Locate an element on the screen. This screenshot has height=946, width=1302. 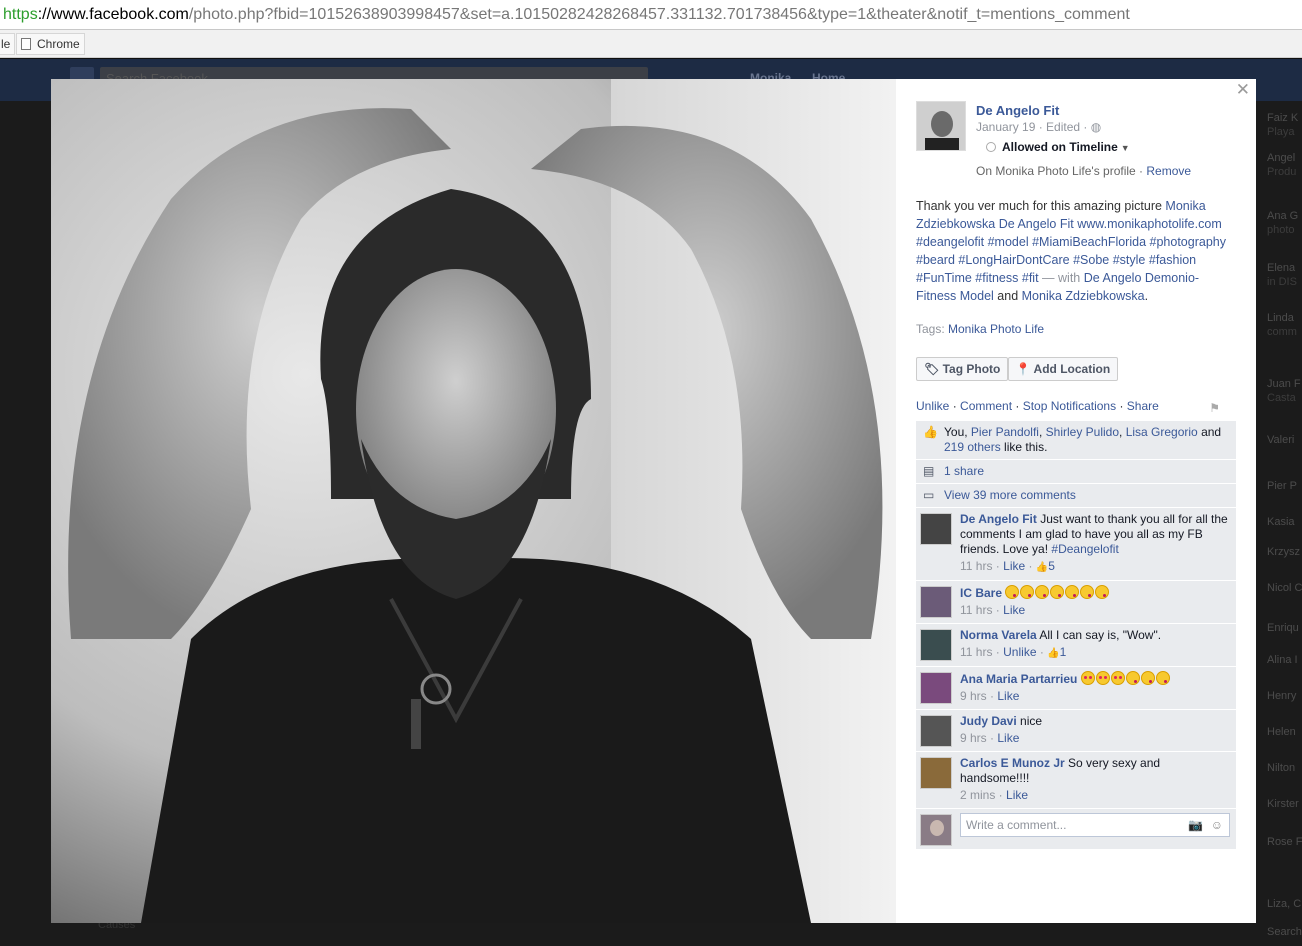
comment-likes-count: 👍5 is located at coordinates (1045, 566).